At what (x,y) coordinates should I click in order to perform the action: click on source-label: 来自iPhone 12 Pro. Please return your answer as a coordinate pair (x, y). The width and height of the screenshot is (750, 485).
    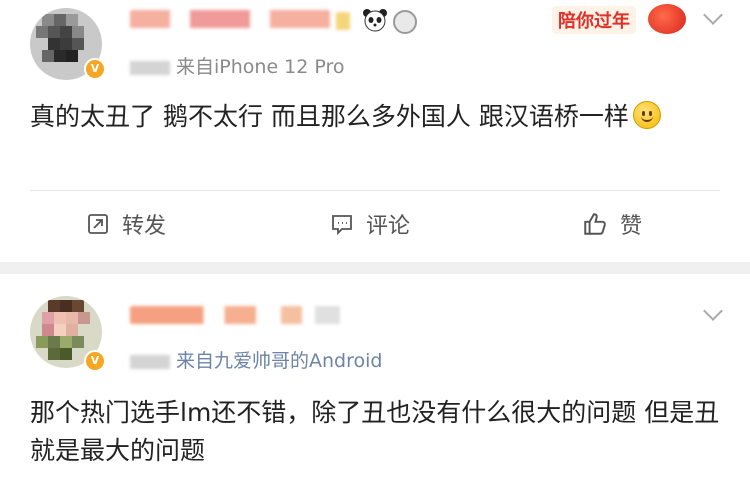
    Looking at the image, I should click on (260, 67).